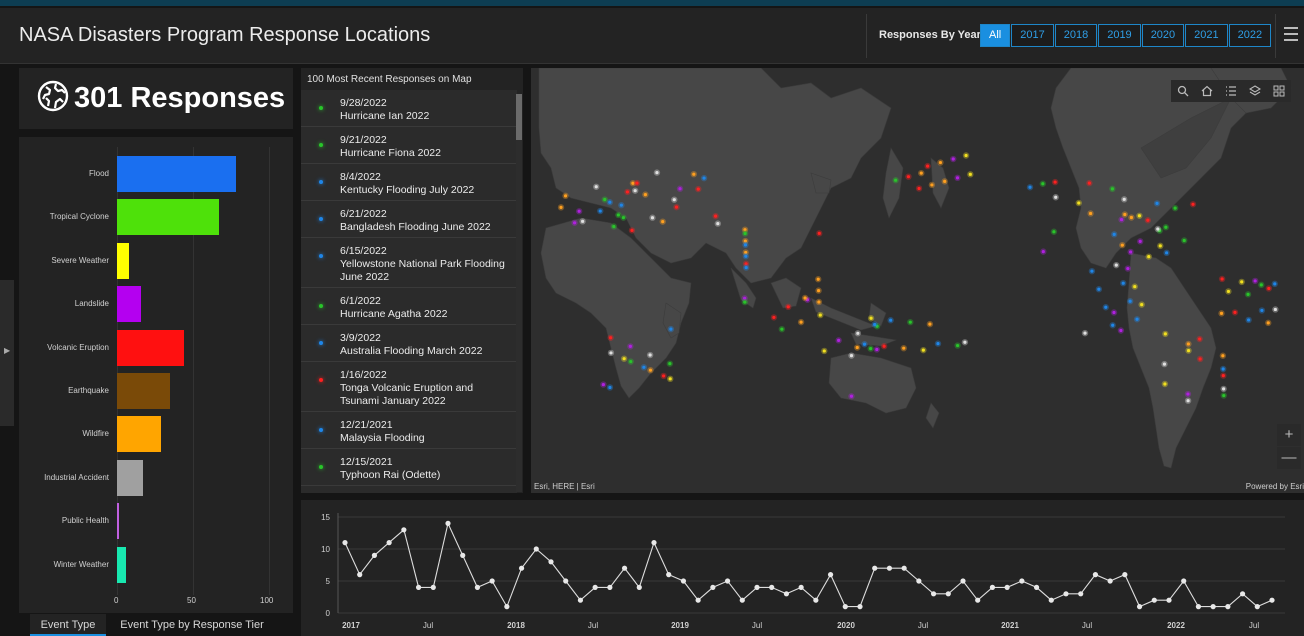 The height and width of the screenshot is (636, 1304). Describe the element at coordinates (1289, 458) in the screenshot. I see `zoom-out-button: —` at that location.